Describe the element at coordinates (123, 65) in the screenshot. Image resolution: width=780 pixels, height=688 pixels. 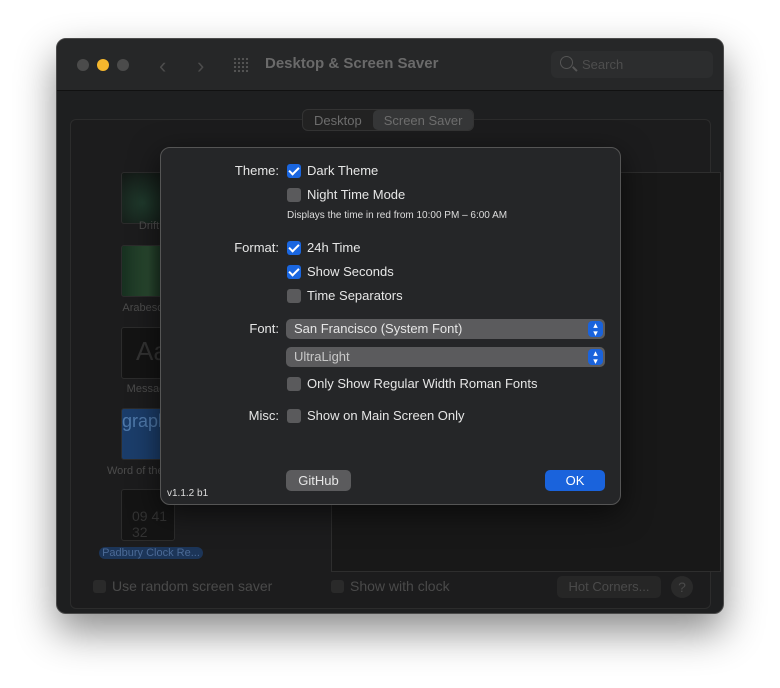
I see `zoom-button` at that location.